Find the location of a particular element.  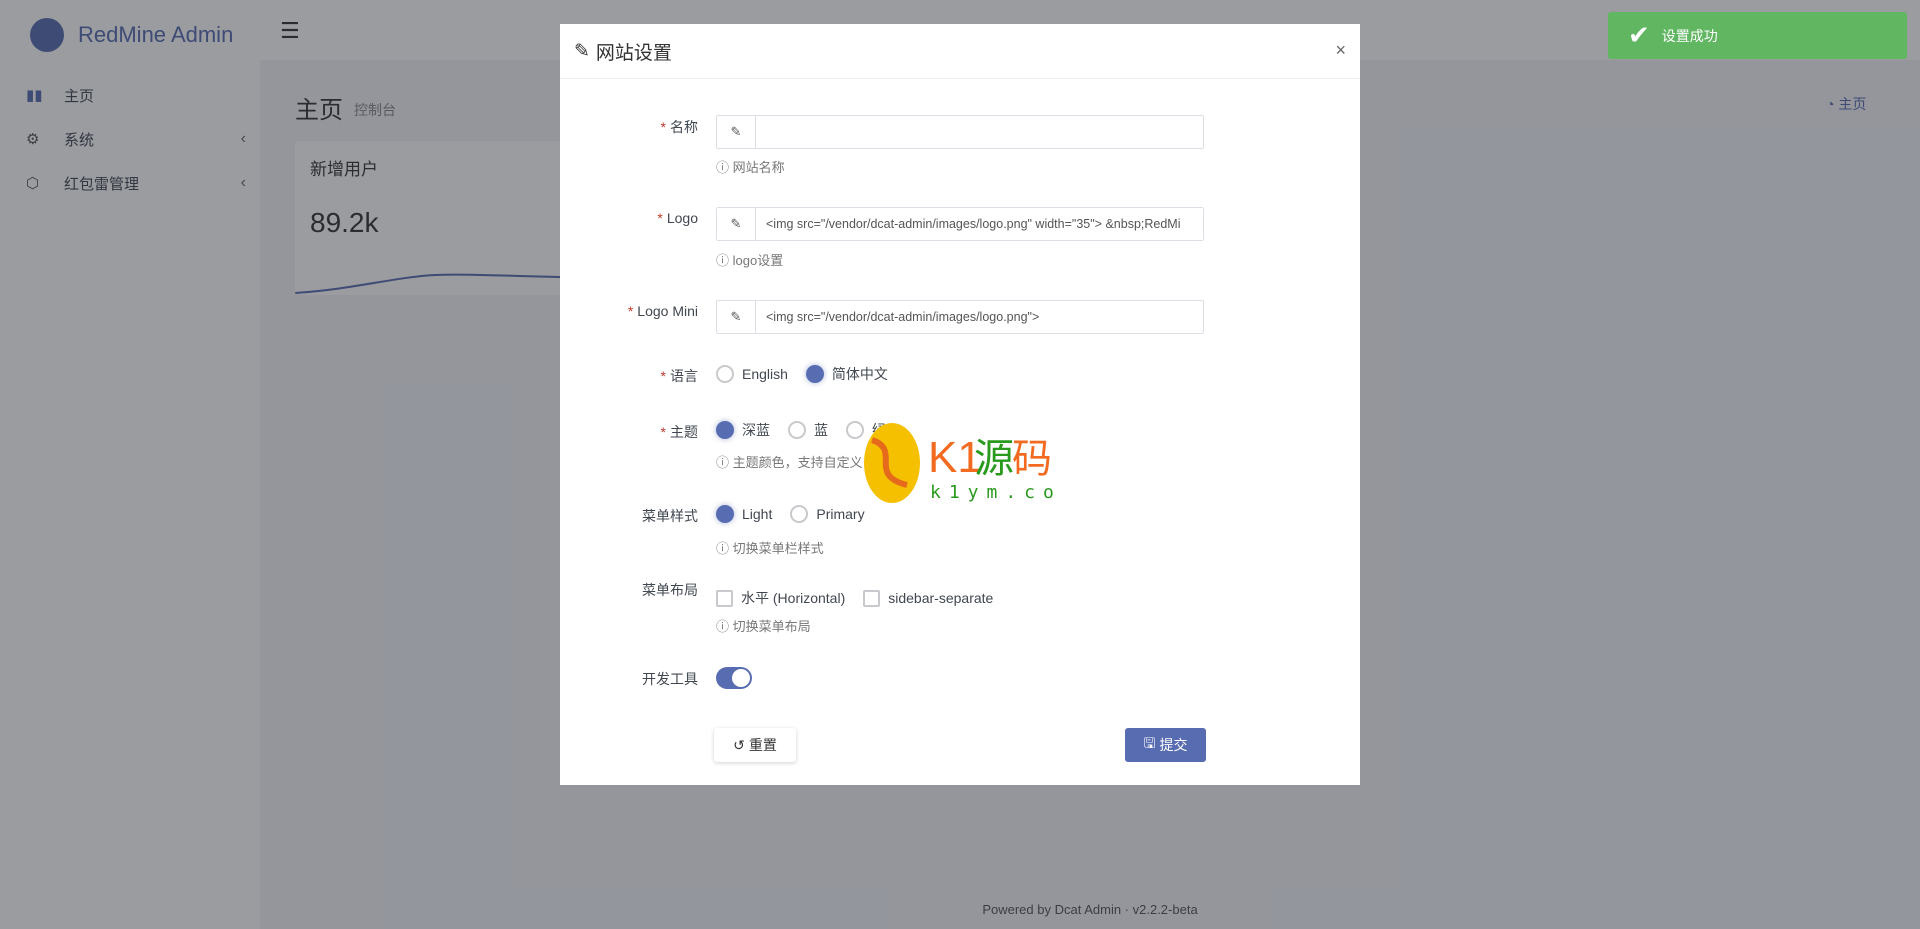

radio-theme-darkblue: 深蓝 is located at coordinates (743, 430).